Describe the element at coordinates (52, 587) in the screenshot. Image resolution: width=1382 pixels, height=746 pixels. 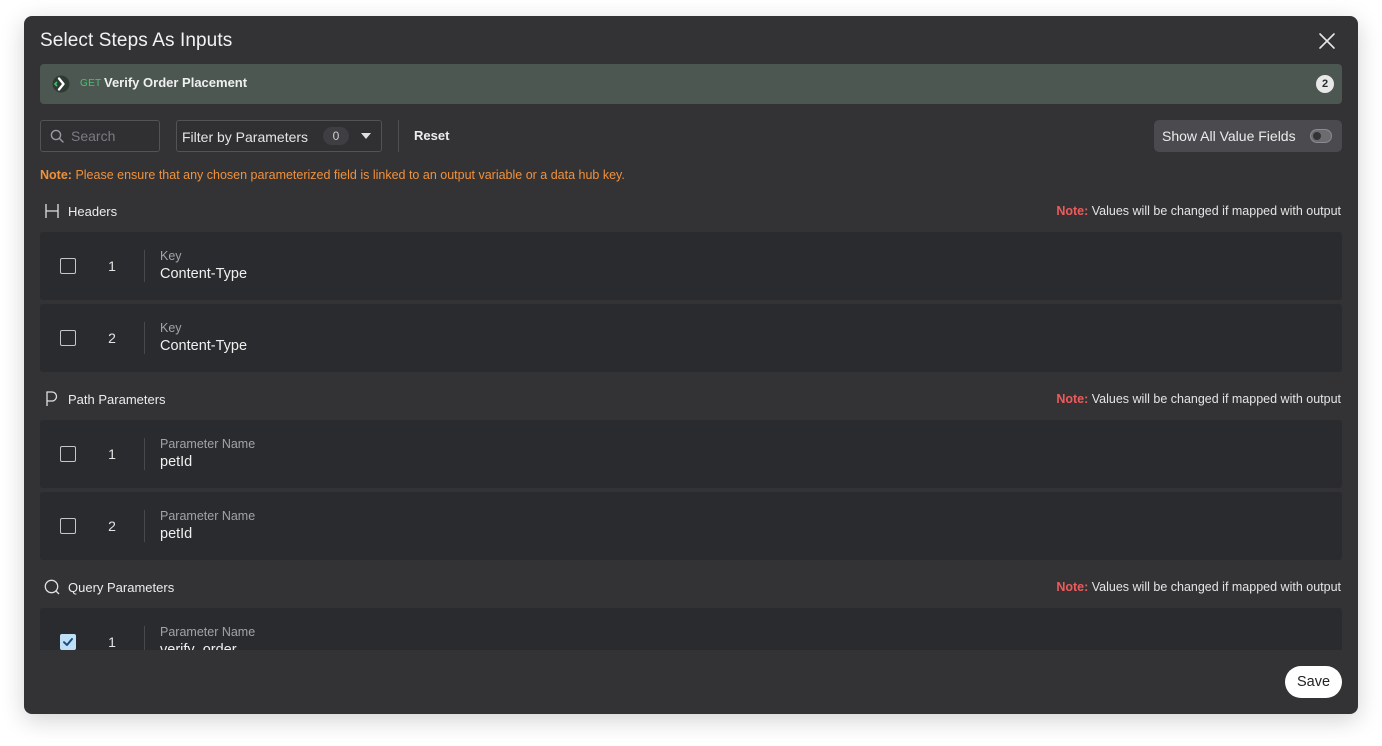
I see `query-q-icon` at that location.